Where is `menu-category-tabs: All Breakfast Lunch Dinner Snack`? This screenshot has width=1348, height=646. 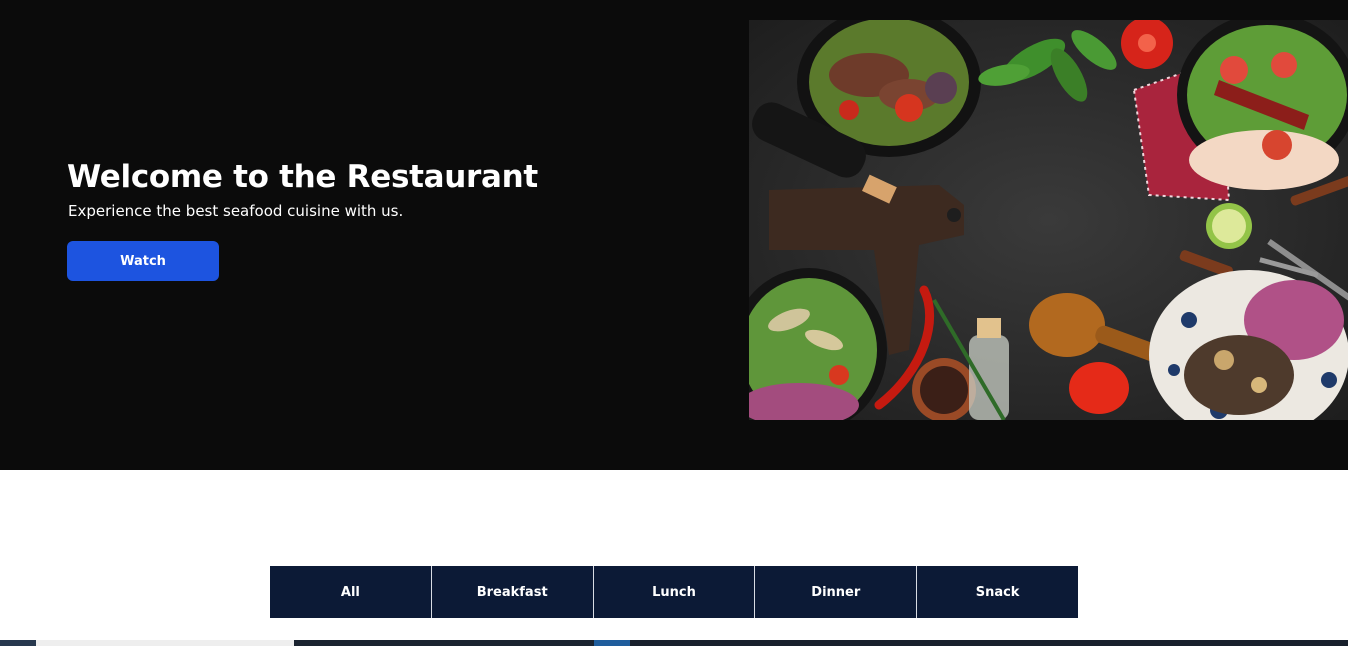
menu-category-tabs: All Breakfast Lunch Dinner Snack is located at coordinates (674, 592).